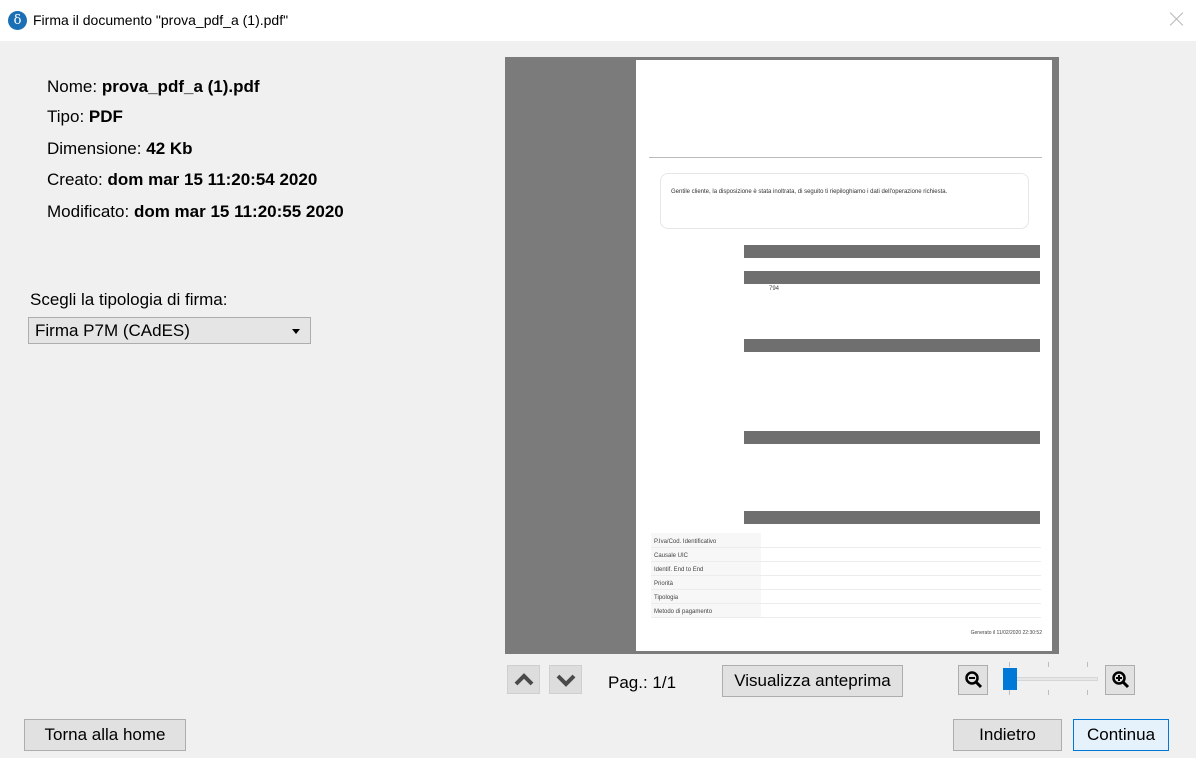 Image resolution: width=1196 pixels, height=758 pixels. I want to click on next-page-button, so click(565, 679).